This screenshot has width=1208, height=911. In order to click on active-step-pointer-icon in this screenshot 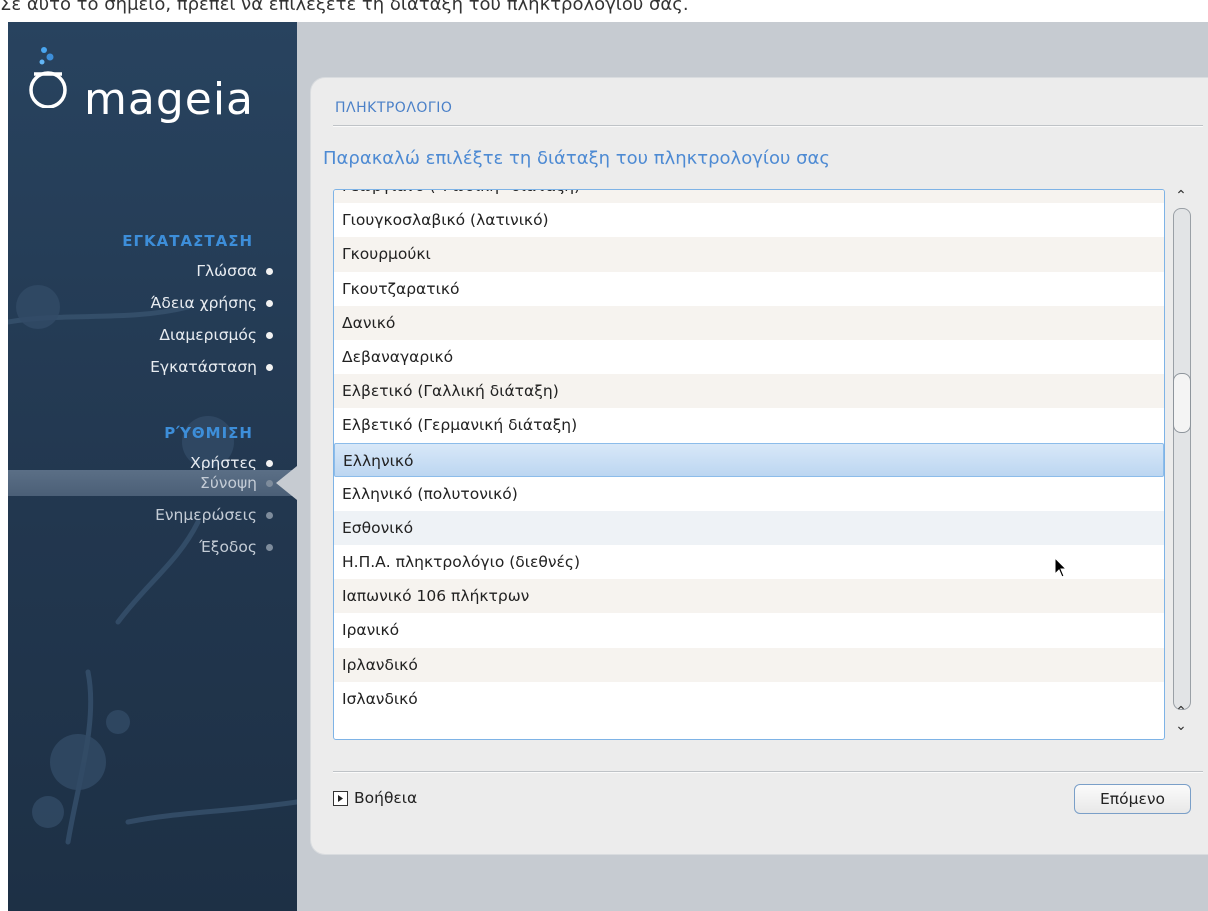, I will do `click(286, 483)`.